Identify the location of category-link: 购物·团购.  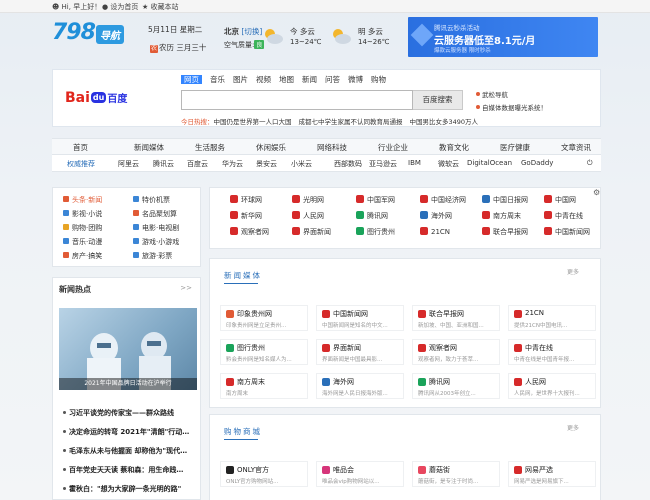
(82, 228).